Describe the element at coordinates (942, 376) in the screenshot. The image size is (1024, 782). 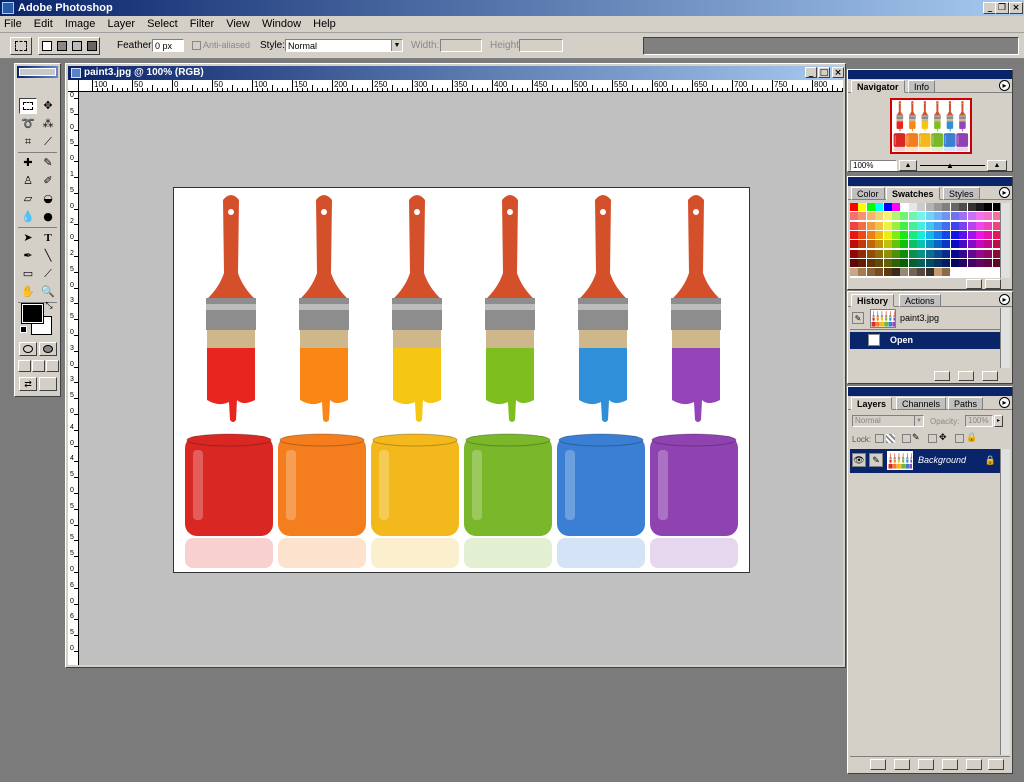
I see `new-document-from-state-icon` at that location.